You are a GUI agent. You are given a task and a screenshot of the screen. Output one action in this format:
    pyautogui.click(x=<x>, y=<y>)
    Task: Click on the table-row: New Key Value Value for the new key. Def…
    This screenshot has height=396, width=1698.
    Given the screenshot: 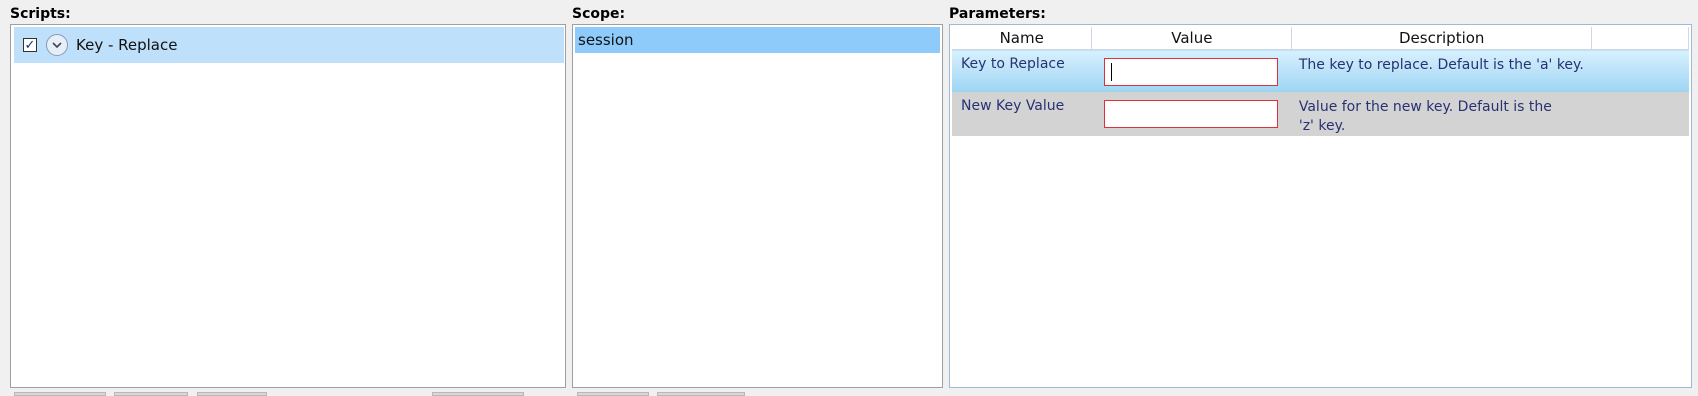 What is the action you would take?
    pyautogui.click(x=1320, y=113)
    